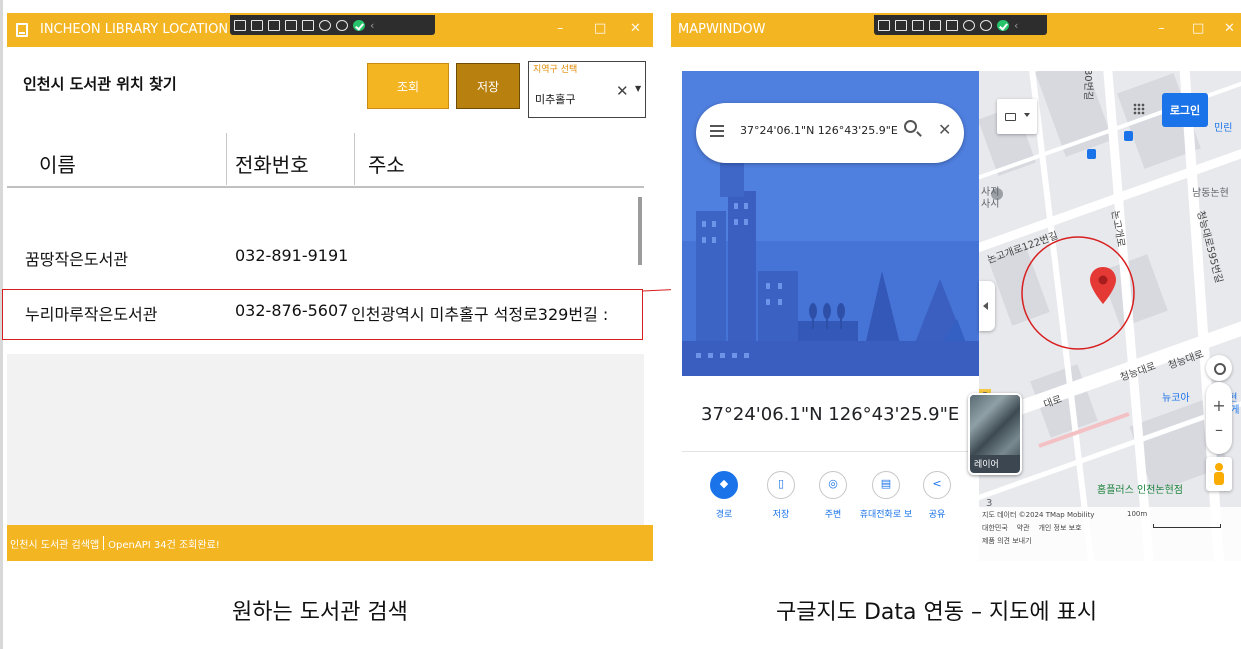  Describe the element at coordinates (272, 163) in the screenshot. I see `column-phone: 전화번호` at that location.